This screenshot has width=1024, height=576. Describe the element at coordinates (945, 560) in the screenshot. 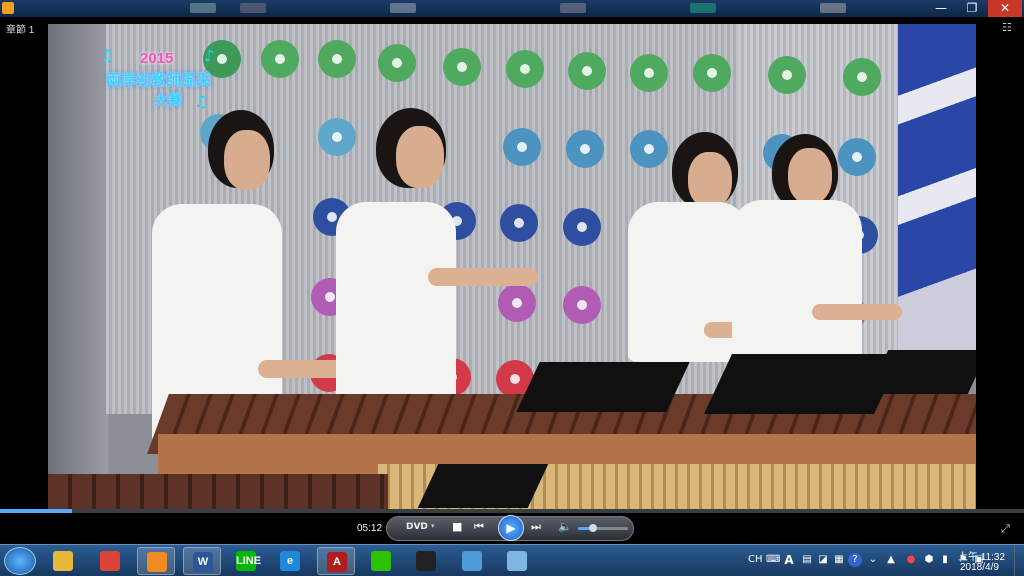

I see `network-icon: ▮` at that location.